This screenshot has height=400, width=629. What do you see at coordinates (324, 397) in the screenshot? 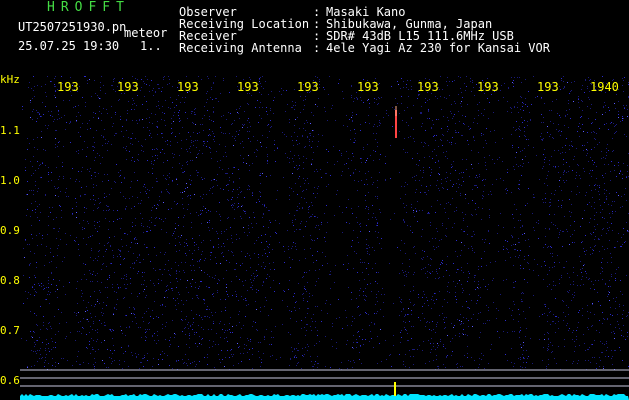
I see `signal-baseline` at bounding box center [324, 397].